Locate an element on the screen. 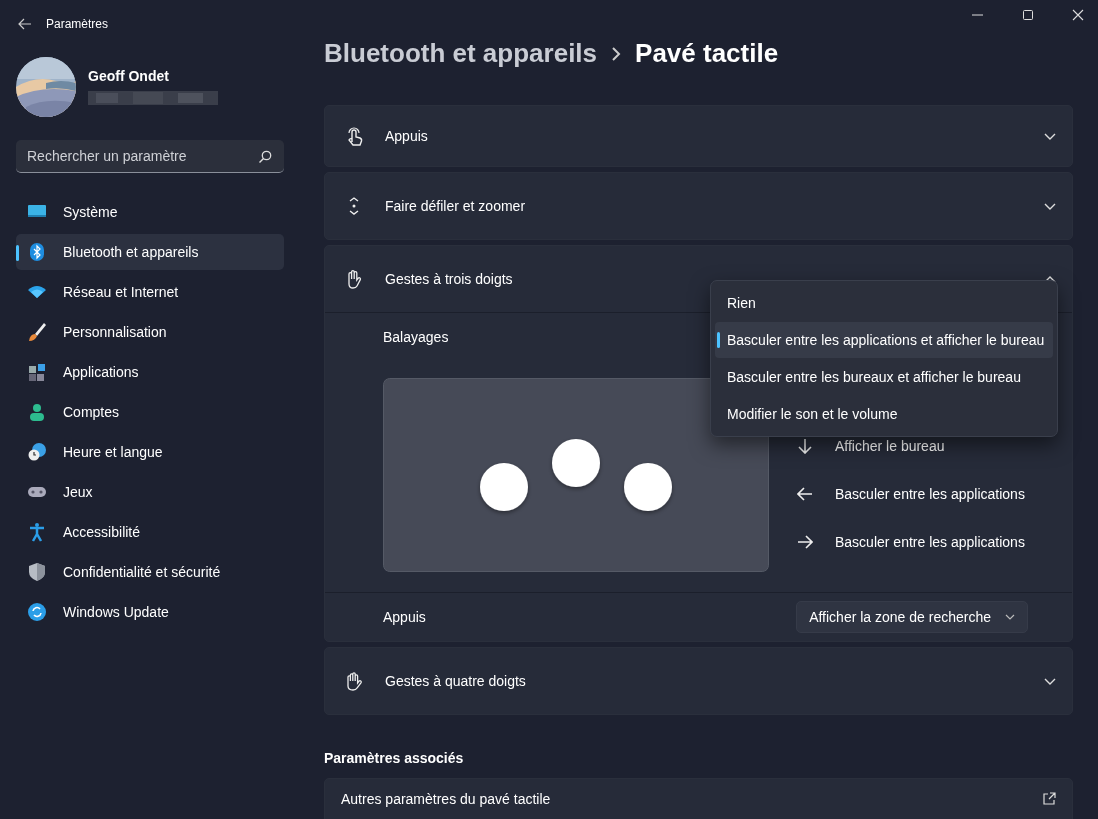 This screenshot has width=1098, height=819. sidebar-item: Jeux is located at coordinates (150, 492).